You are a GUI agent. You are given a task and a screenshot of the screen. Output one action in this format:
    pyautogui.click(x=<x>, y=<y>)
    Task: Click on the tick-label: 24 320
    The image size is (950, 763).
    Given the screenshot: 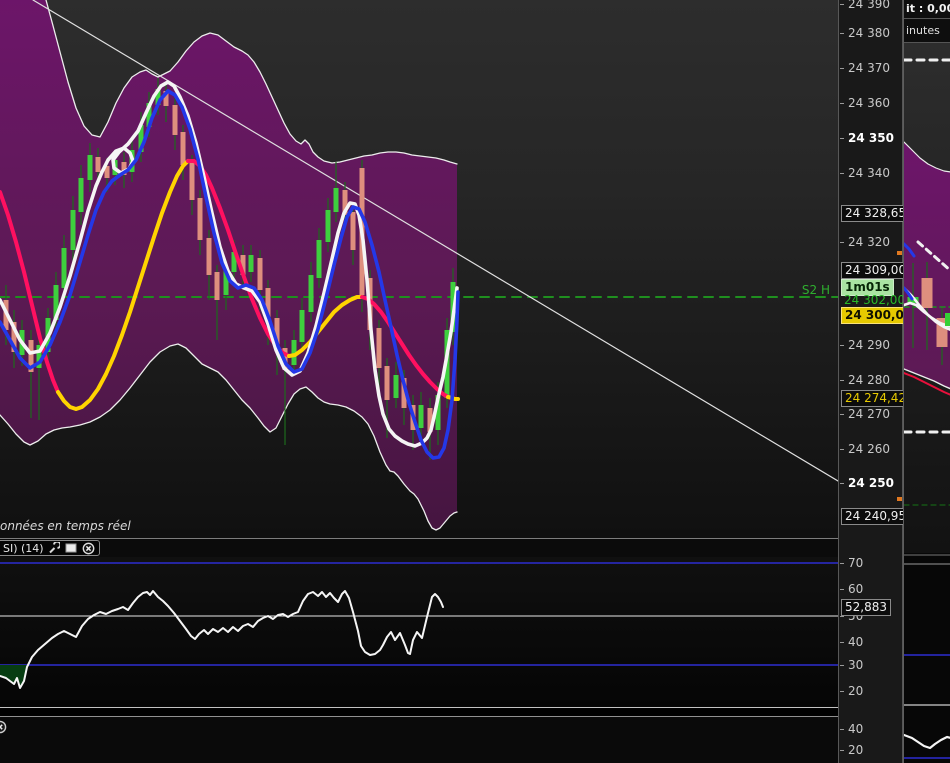 What is the action you would take?
    pyautogui.click(x=869, y=242)
    